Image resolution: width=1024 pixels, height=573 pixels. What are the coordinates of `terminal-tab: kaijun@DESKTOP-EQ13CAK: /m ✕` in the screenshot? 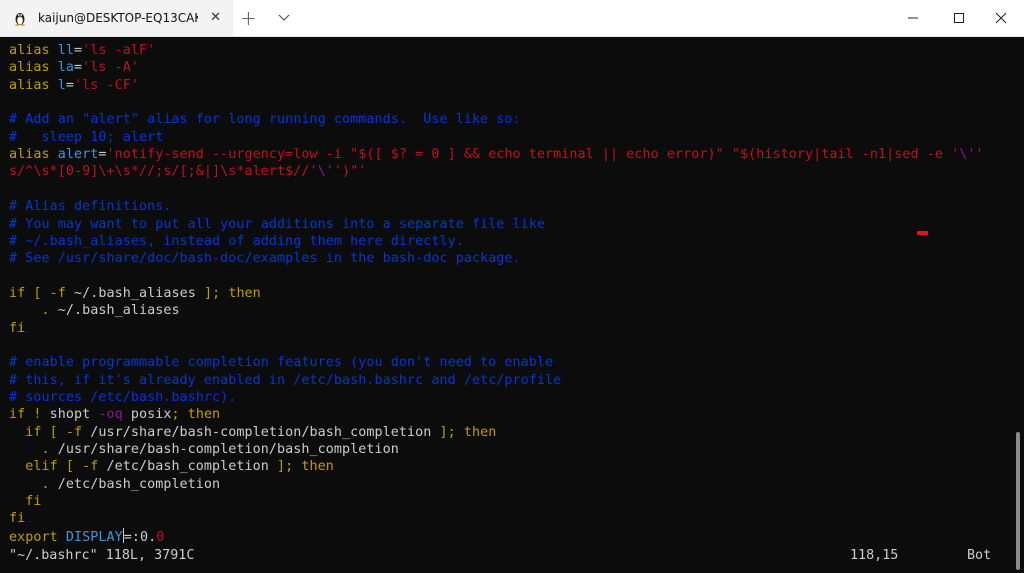 It's located at (116, 18).